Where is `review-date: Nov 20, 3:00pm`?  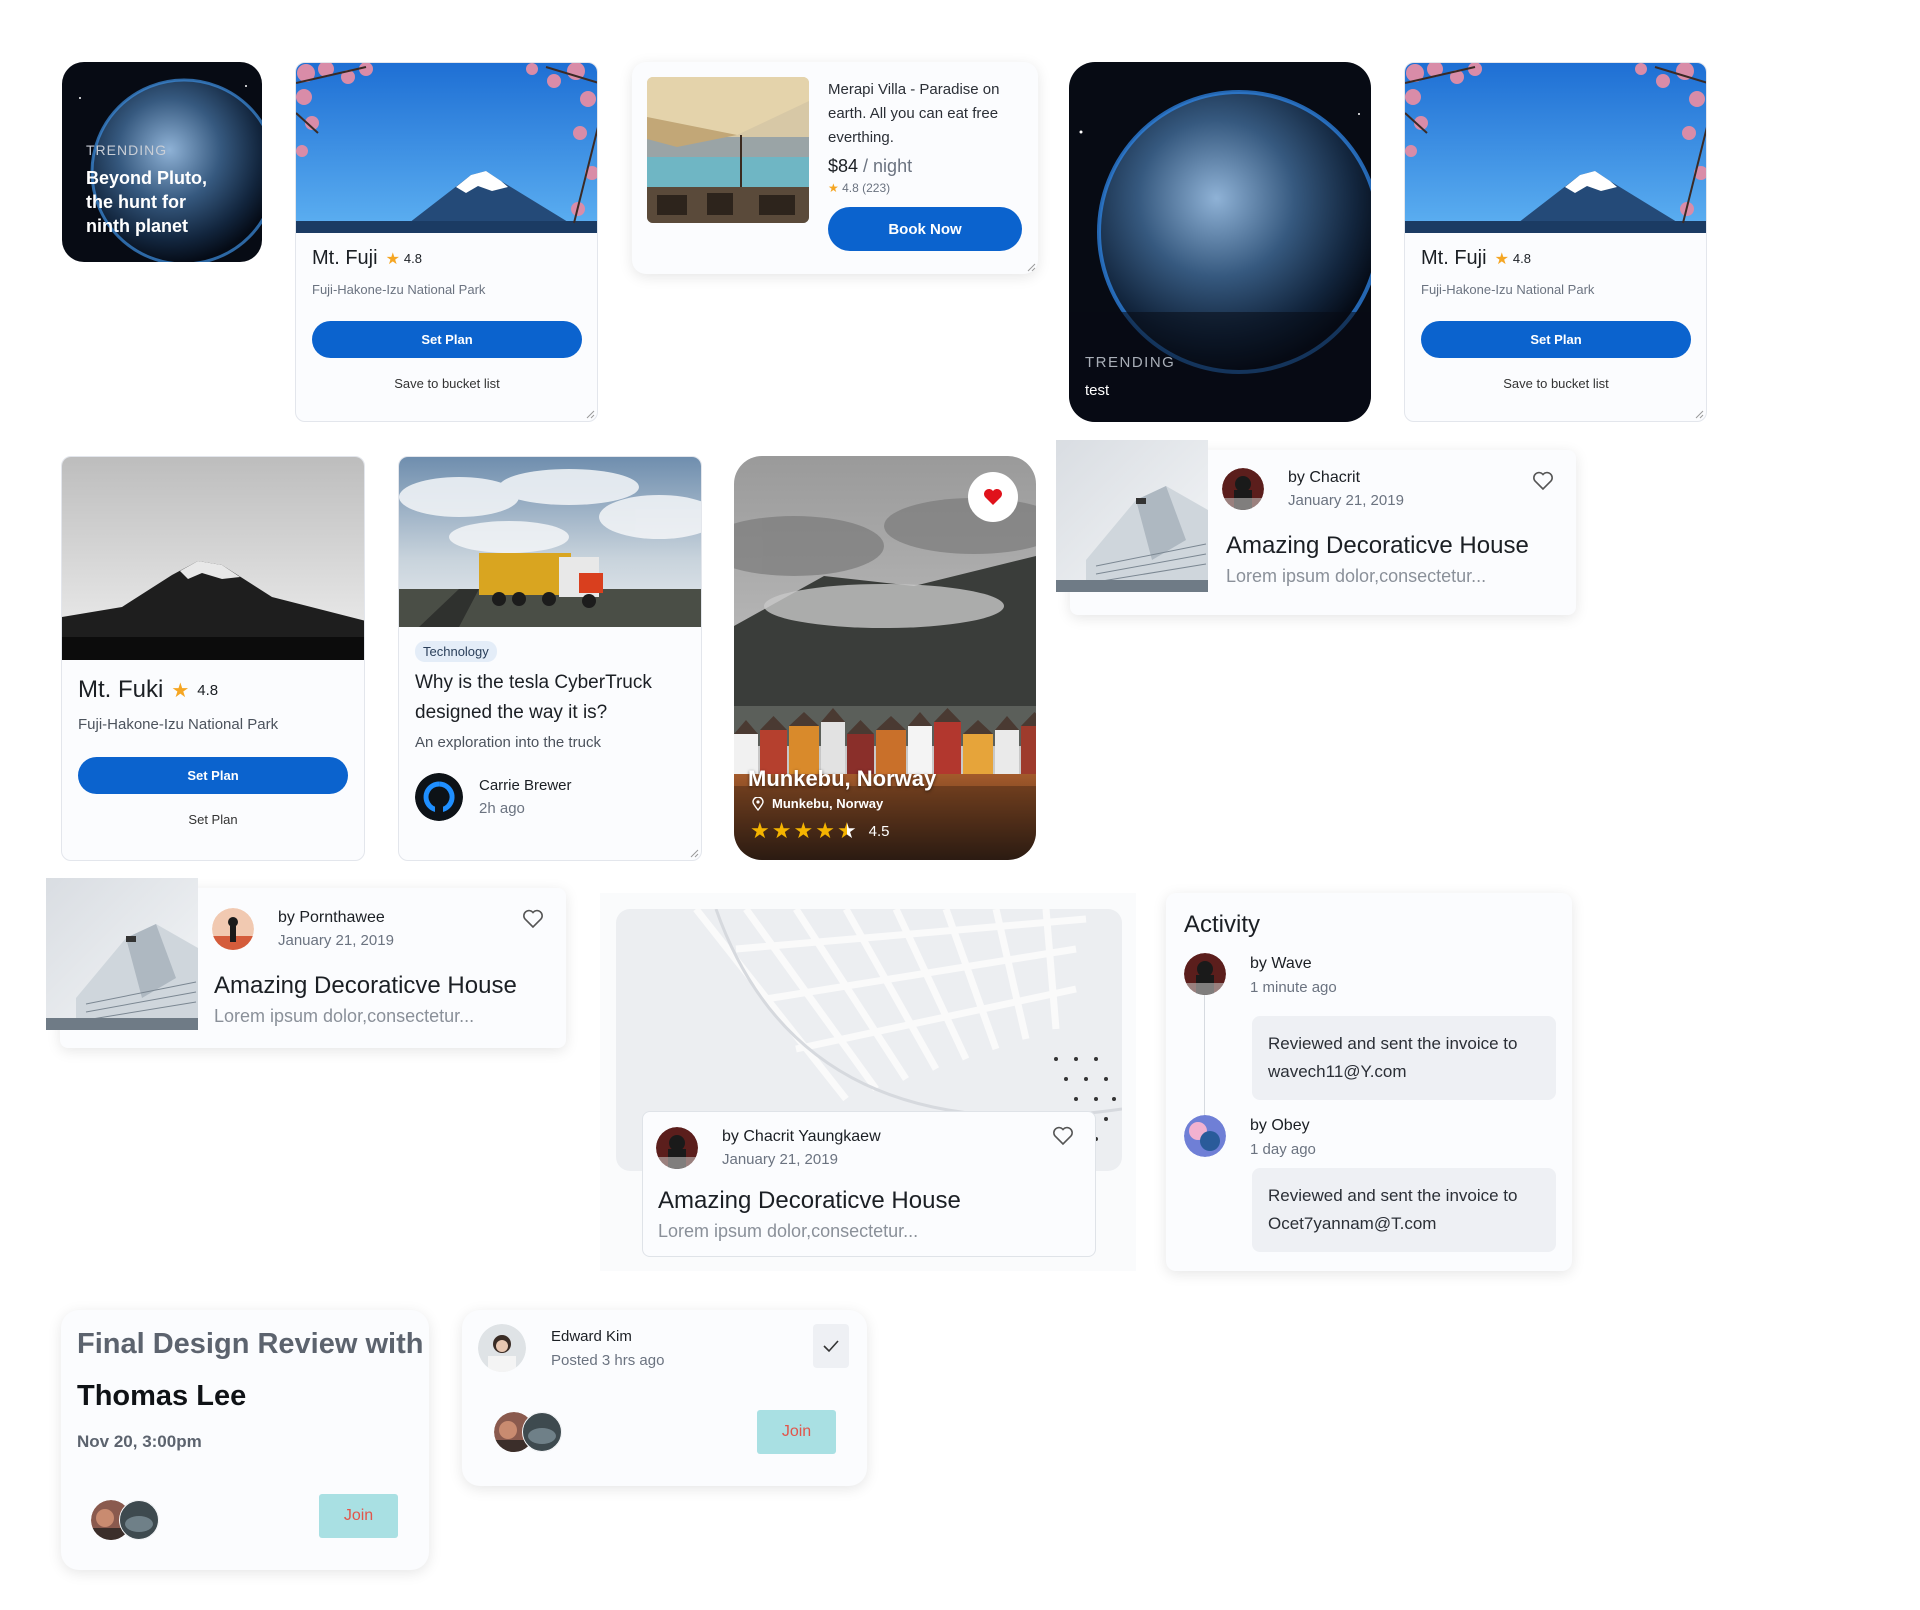 review-date: Nov 20, 3:00pm is located at coordinates (139, 1441).